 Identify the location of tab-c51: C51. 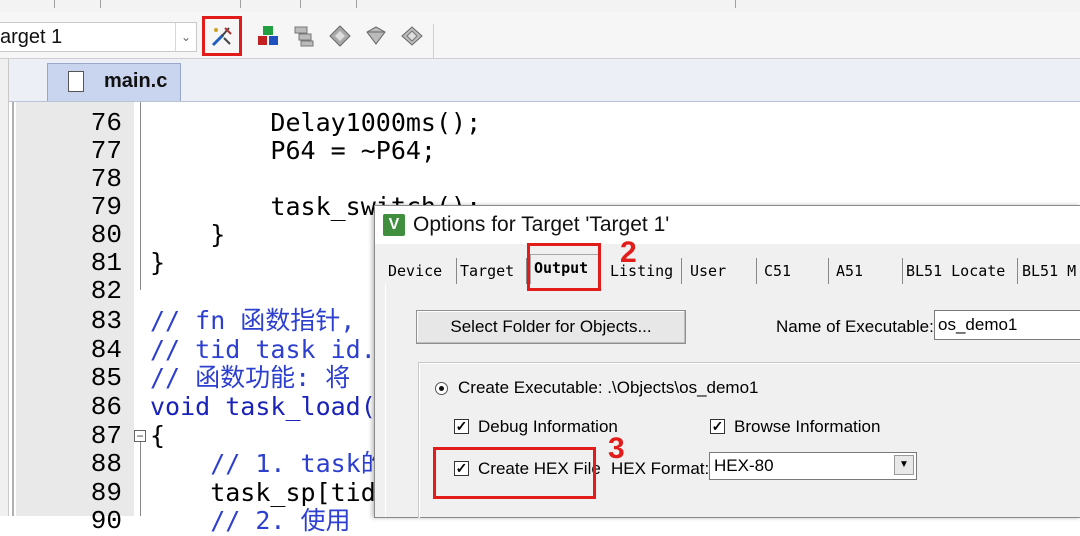
(795, 271).